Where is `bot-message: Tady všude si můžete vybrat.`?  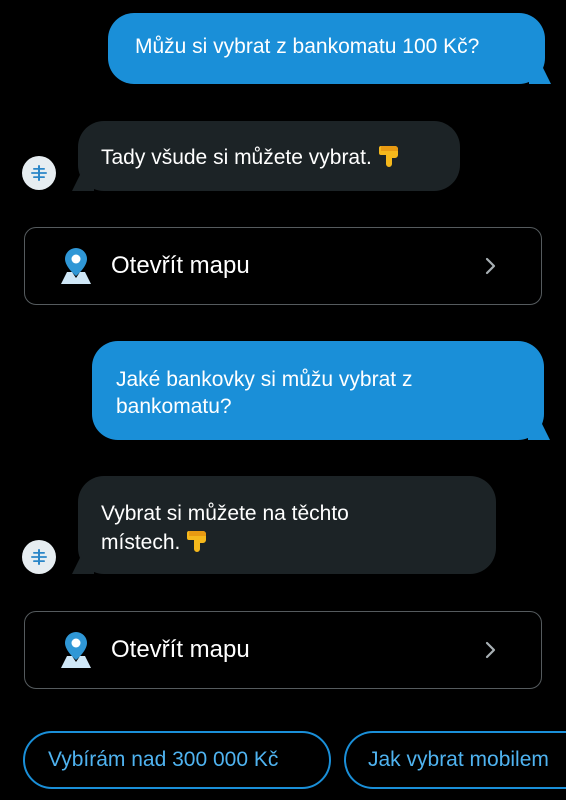
bot-message: Tady všude si můžete vybrat. is located at coordinates (266, 156).